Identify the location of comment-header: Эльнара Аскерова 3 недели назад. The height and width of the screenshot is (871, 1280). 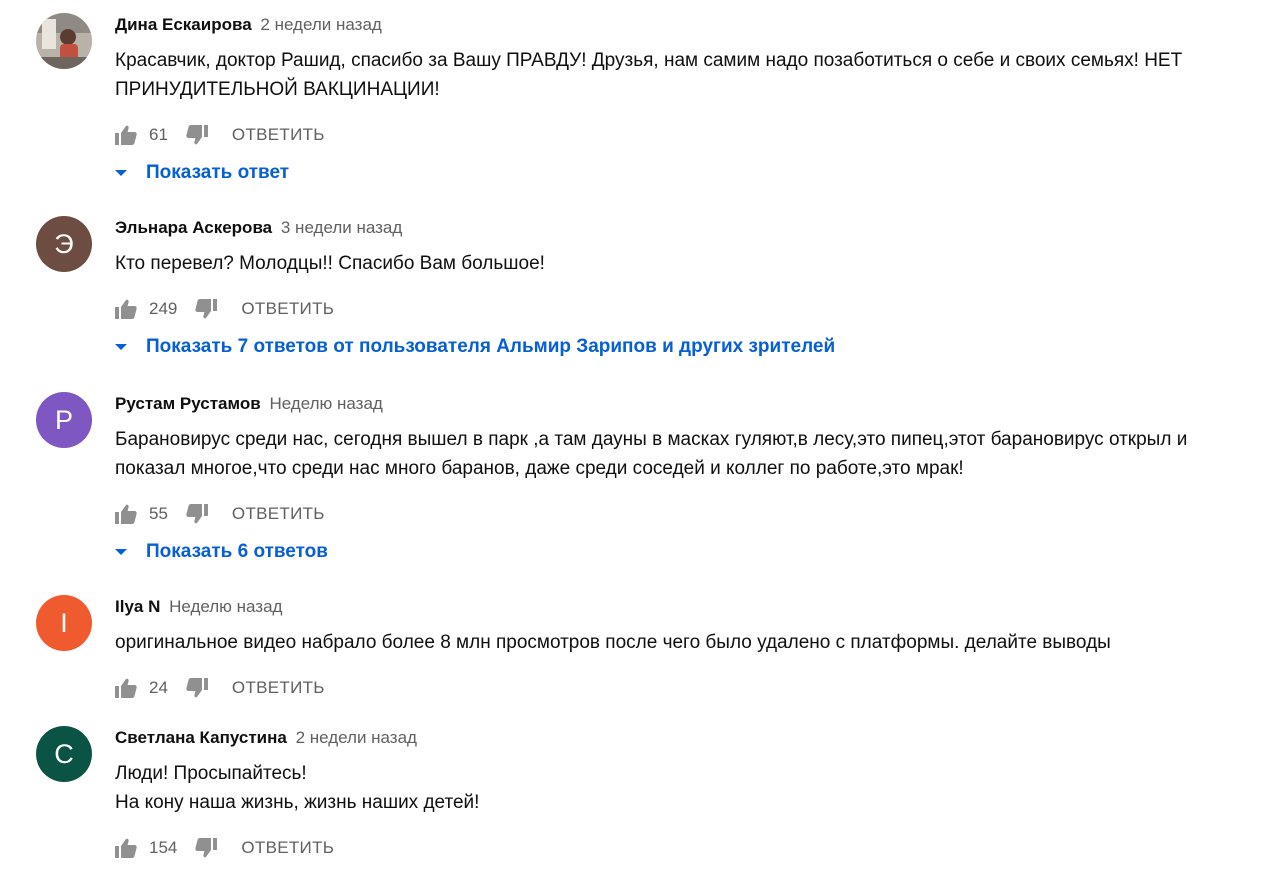
(677, 228).